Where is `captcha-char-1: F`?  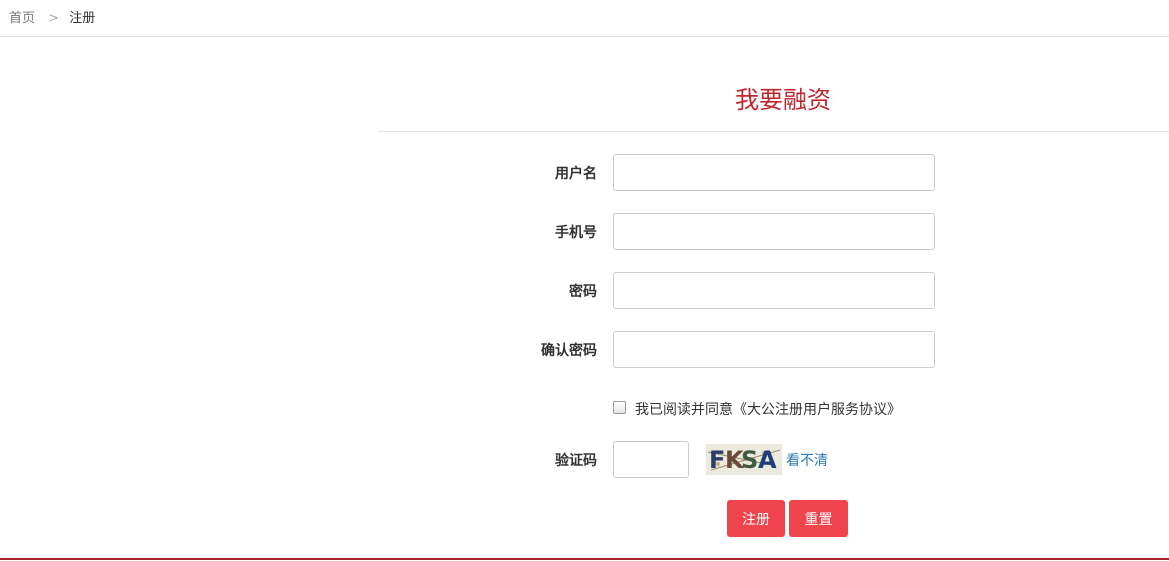 captcha-char-1: F is located at coordinates (717, 460).